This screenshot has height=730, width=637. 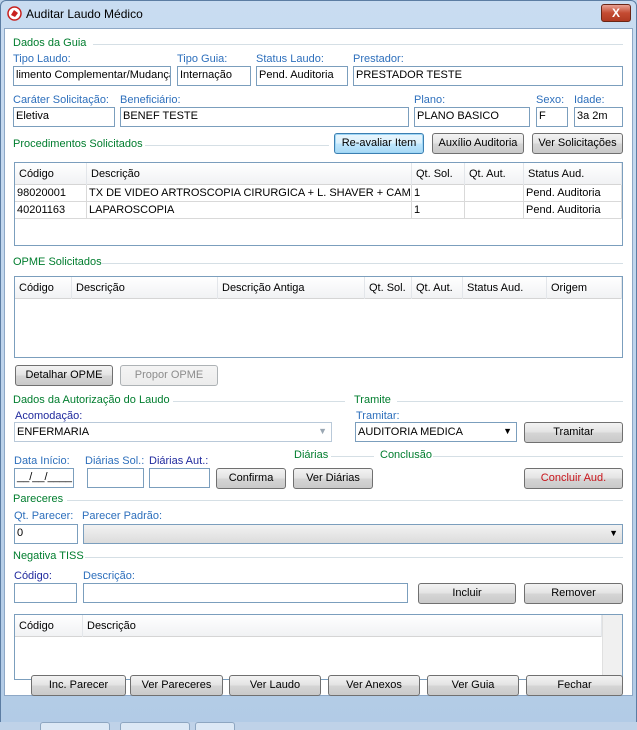 I want to click on concluir-aud-button: Concluir Aud., so click(x=573, y=478).